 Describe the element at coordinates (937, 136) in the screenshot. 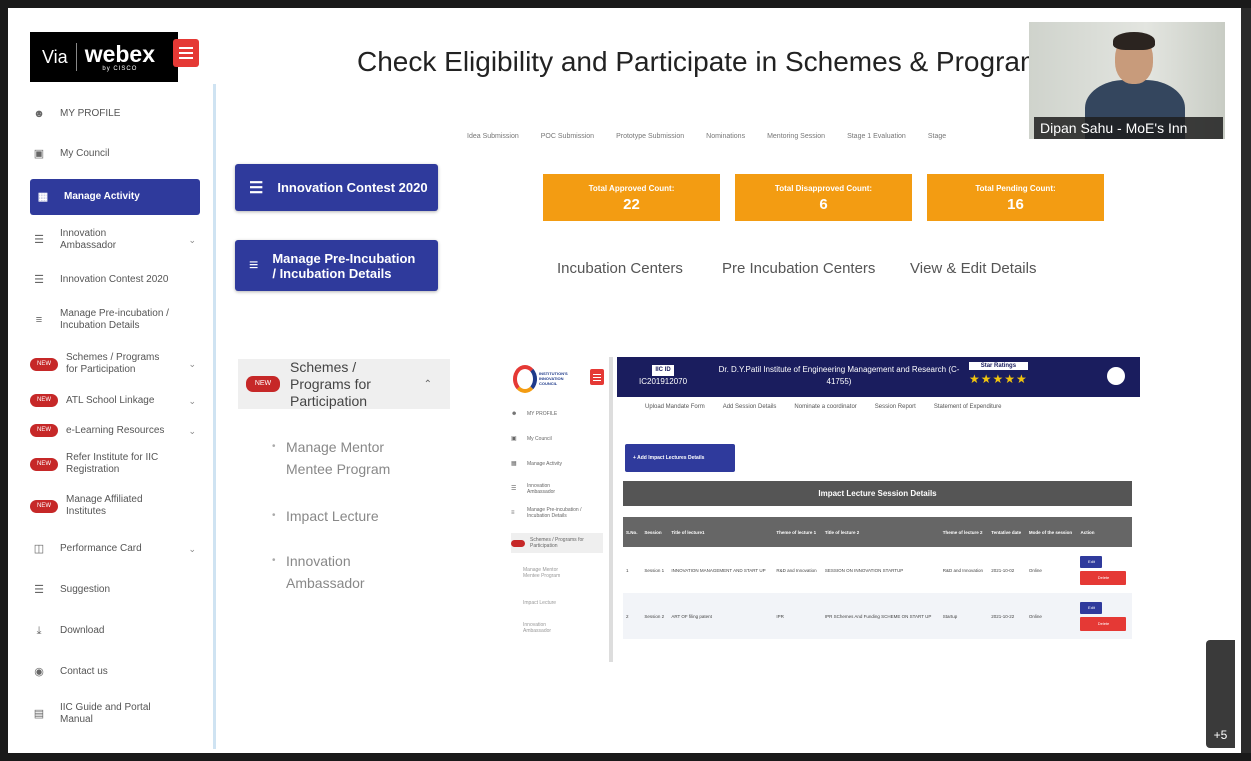

I see `tab-stage: Stage` at that location.